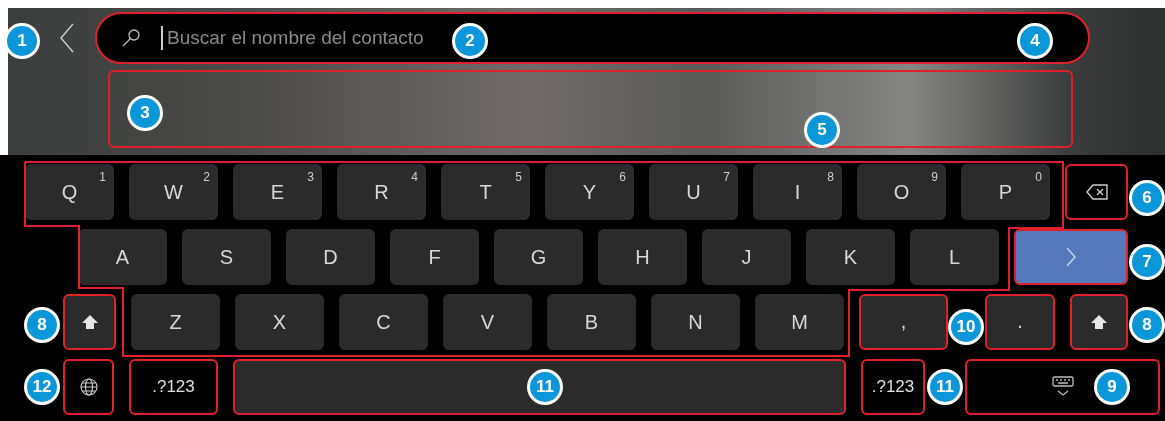 The image size is (1165, 421). I want to click on letter-key: A, so click(122, 257).